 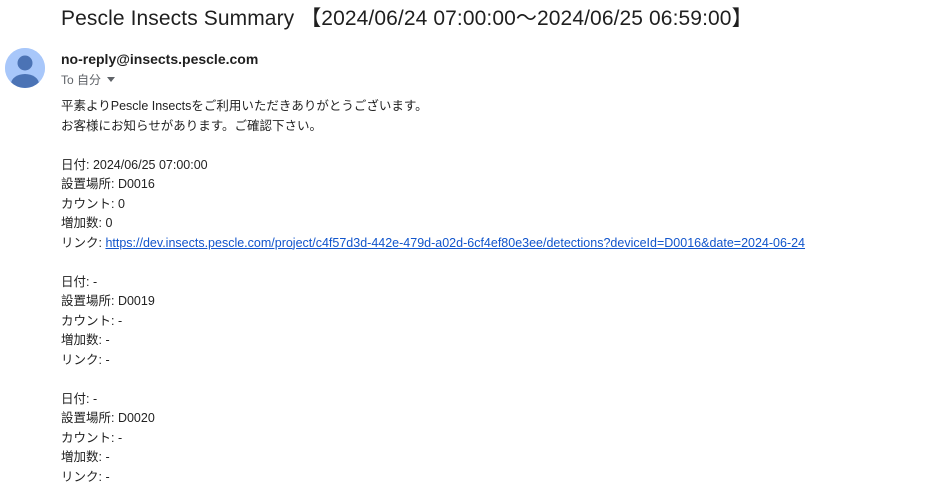 I want to click on entry-location: 設置場所: D0016, so click(x=108, y=184).